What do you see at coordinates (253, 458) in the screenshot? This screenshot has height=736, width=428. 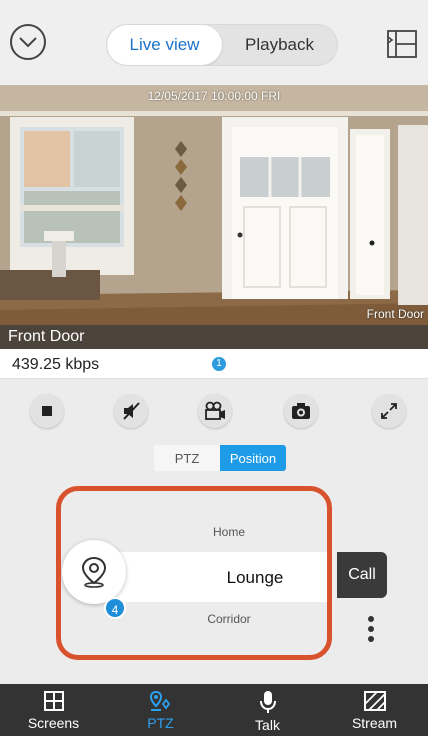 I see `tab-position: Position` at bounding box center [253, 458].